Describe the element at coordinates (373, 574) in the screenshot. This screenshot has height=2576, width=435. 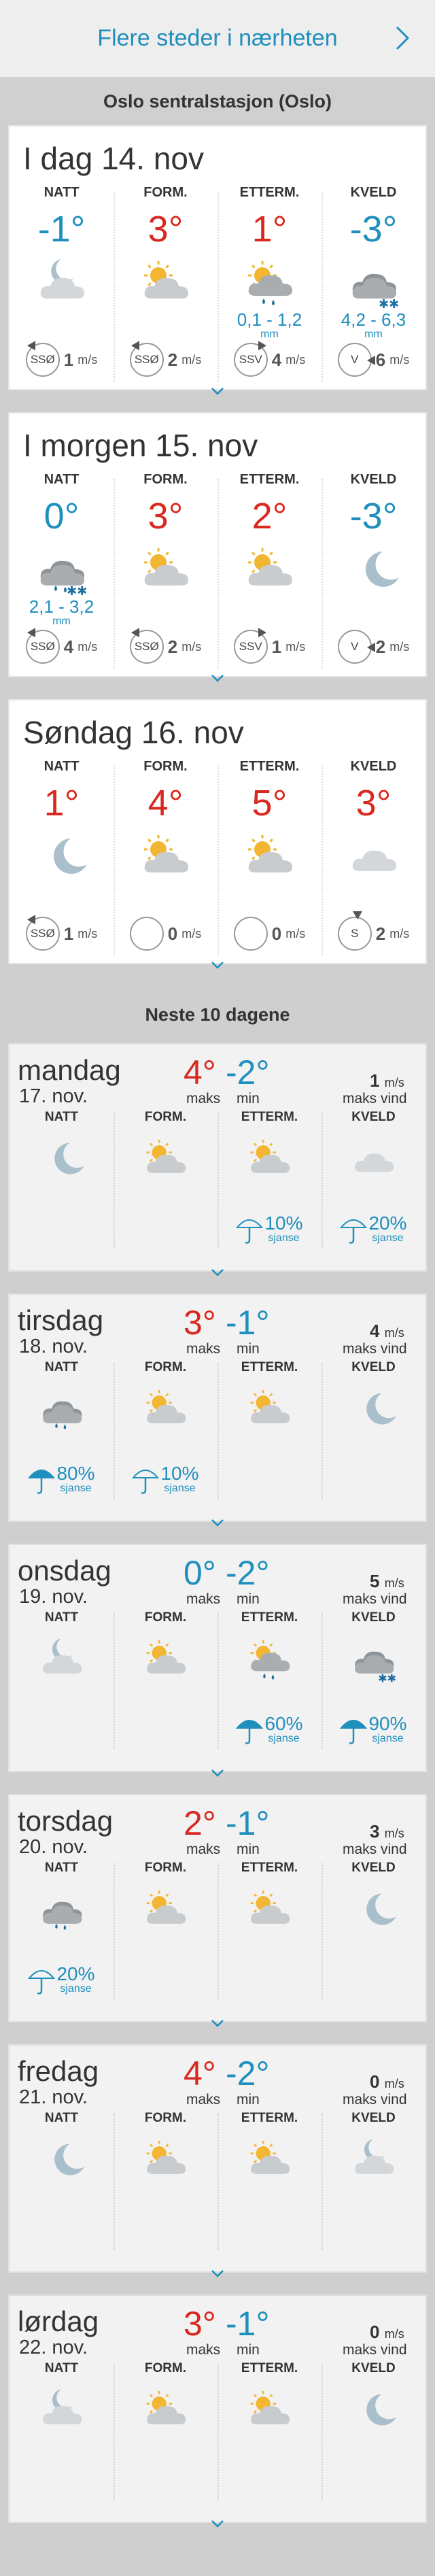
I see `period-column: KVELD -3° V 2 m/s` at that location.